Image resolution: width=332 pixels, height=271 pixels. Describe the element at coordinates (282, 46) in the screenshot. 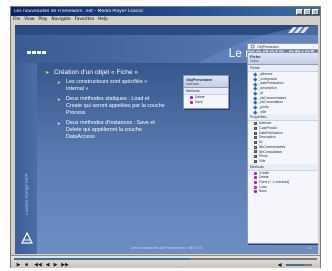

I see `inheritance-label: ObjPersistant` at that location.